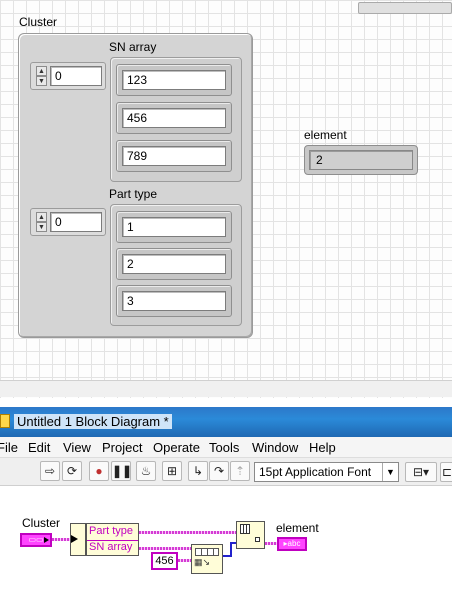 The image size is (452, 609). Describe the element at coordinates (198, 471) in the screenshot. I see `step-into-icon: ↳` at that location.